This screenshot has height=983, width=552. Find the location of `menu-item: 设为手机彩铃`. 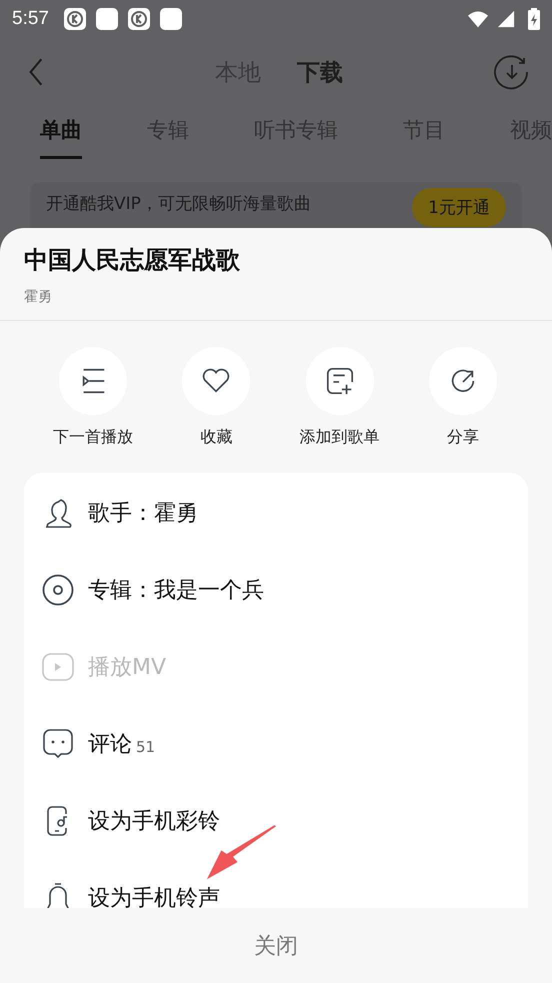

menu-item: 设为手机彩铃 is located at coordinates (276, 820).